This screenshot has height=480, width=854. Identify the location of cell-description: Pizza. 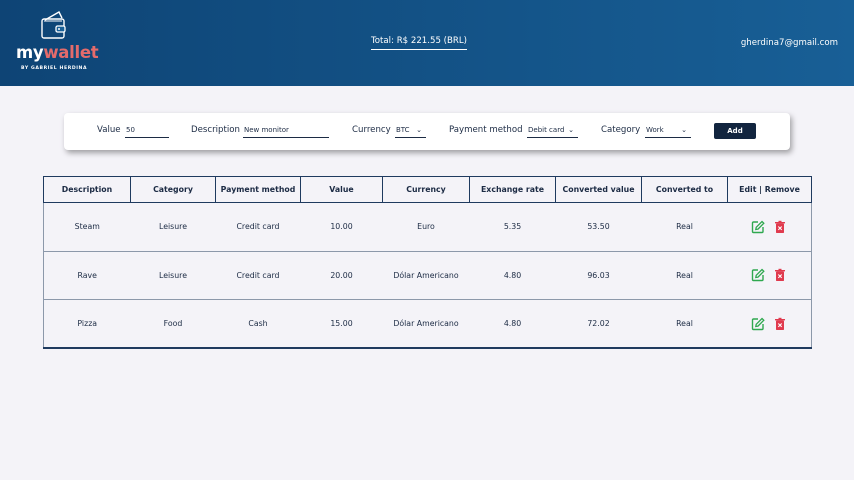
(87, 324).